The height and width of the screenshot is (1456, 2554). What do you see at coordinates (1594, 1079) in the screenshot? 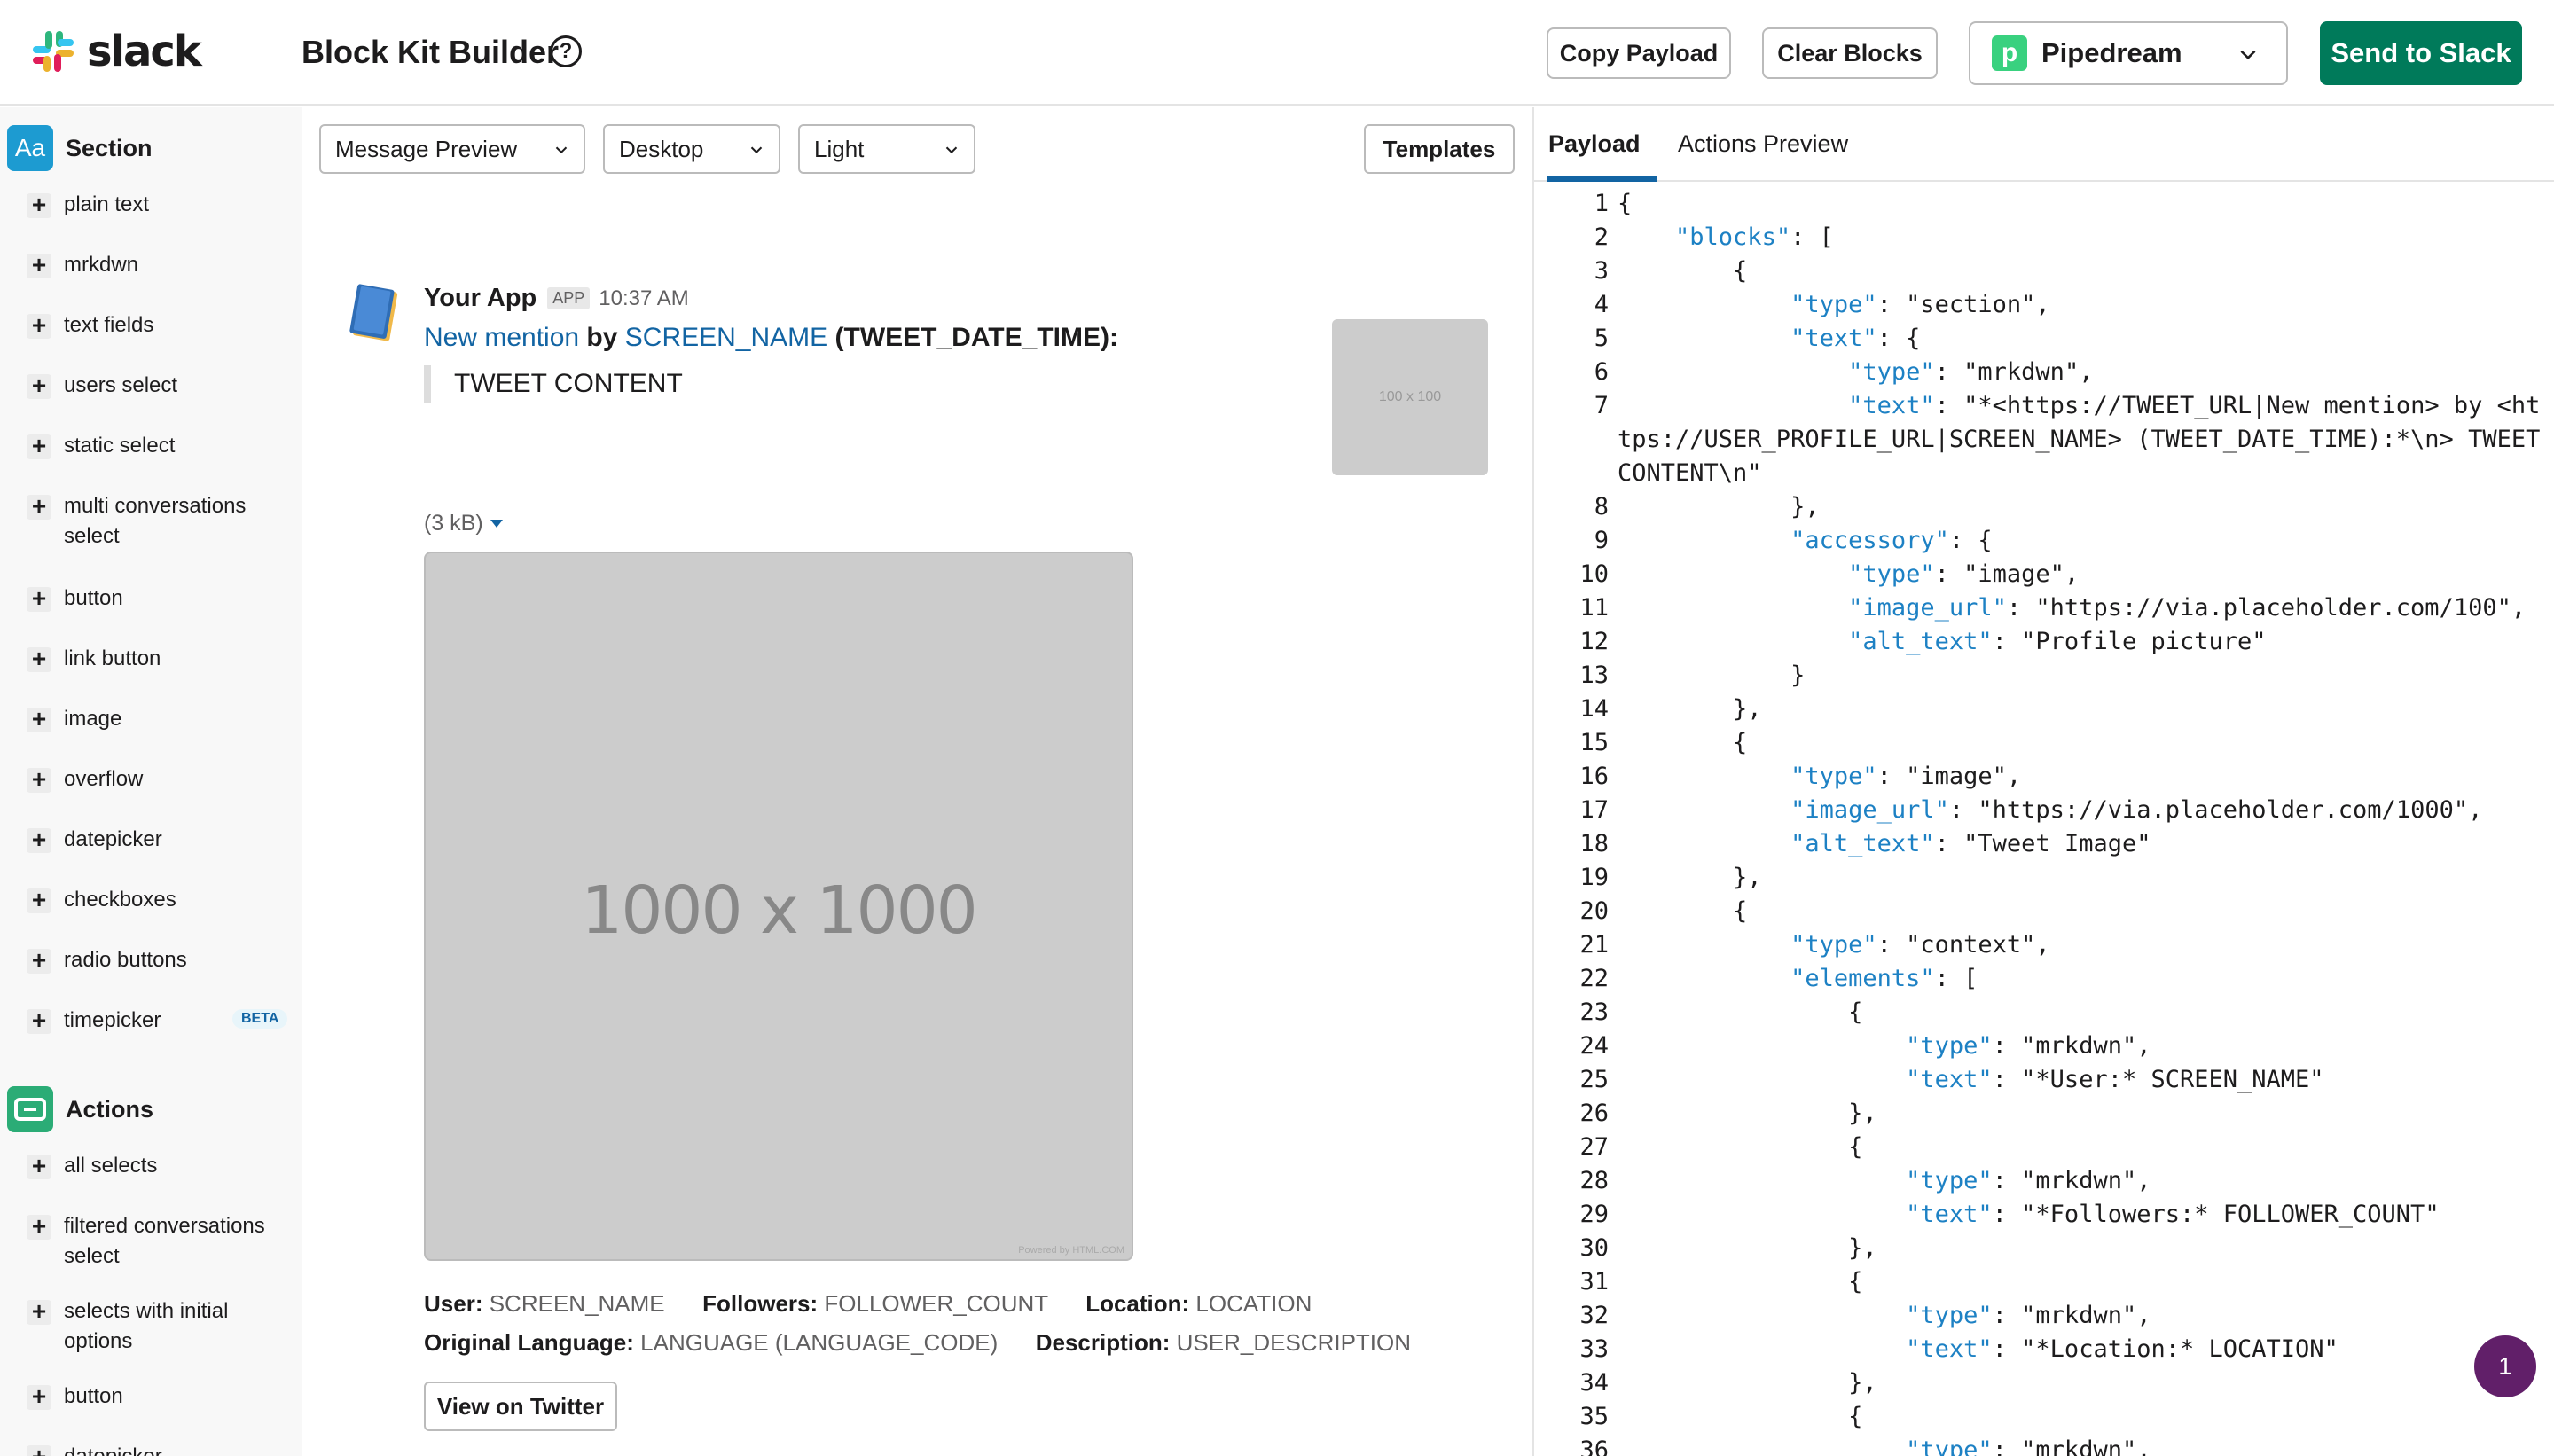
I see `line-number: 25` at bounding box center [1594, 1079].